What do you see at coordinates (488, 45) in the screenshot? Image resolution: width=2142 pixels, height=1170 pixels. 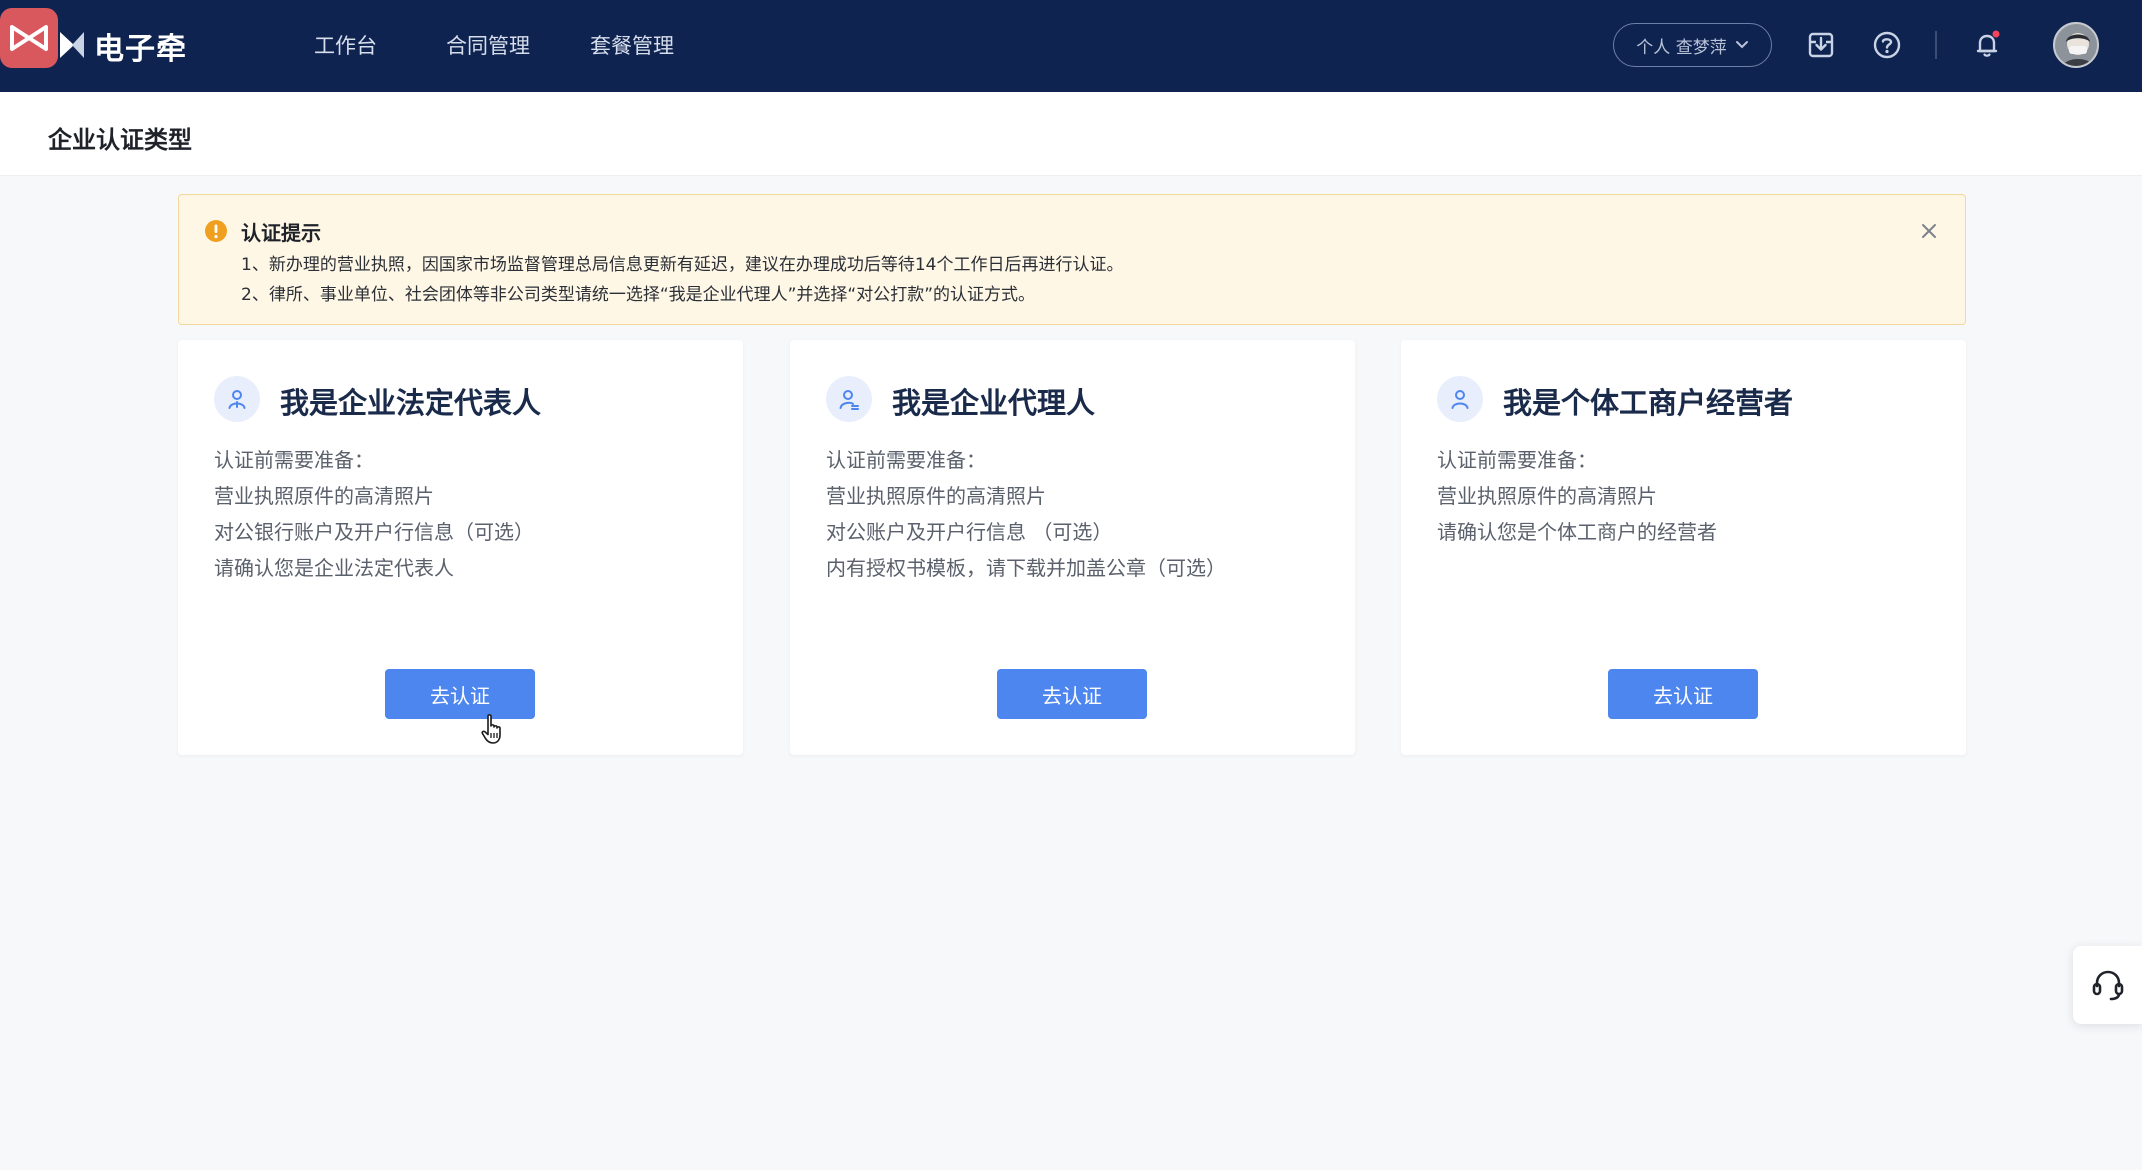 I see `nav-item-contracts: 合同管理` at bounding box center [488, 45].